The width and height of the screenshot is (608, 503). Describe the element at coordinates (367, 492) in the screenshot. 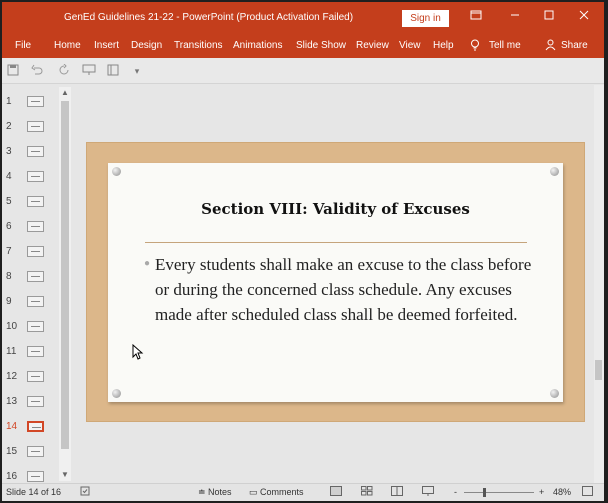

I see `slide-sorter-icon` at that location.